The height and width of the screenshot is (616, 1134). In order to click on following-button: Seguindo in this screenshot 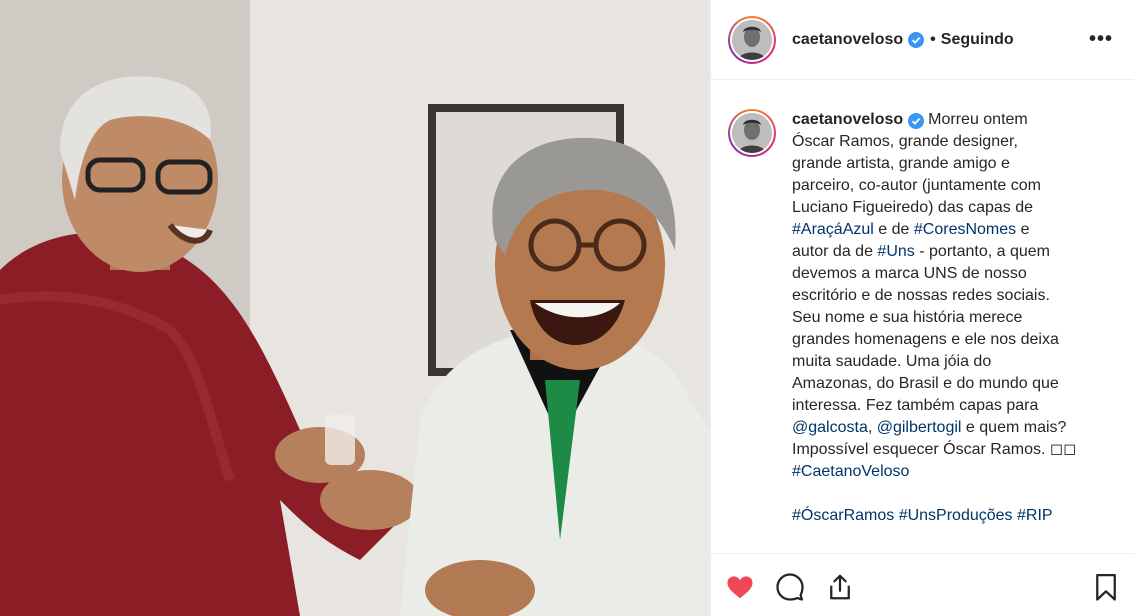, I will do `click(977, 40)`.